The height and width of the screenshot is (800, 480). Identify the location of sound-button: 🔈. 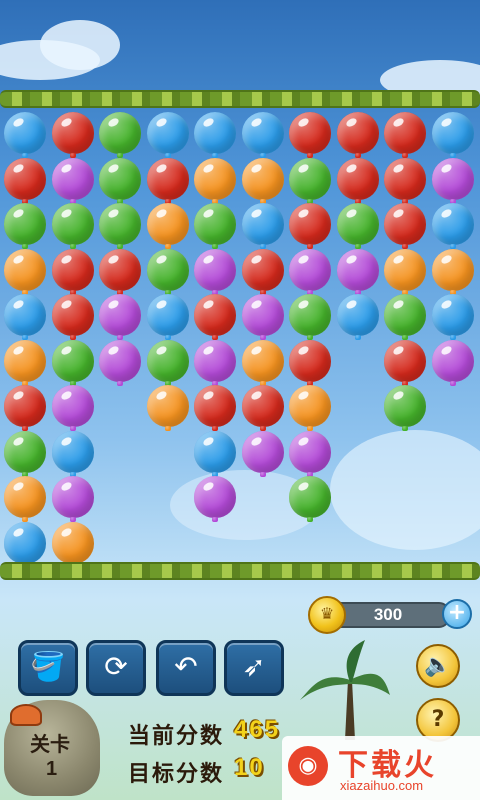
(438, 666).